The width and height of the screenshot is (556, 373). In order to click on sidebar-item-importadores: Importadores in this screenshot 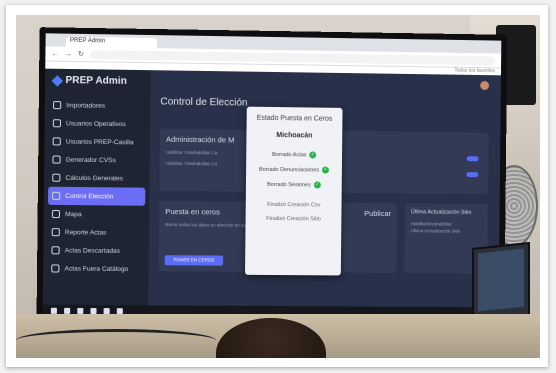, I will do `click(98, 106)`.